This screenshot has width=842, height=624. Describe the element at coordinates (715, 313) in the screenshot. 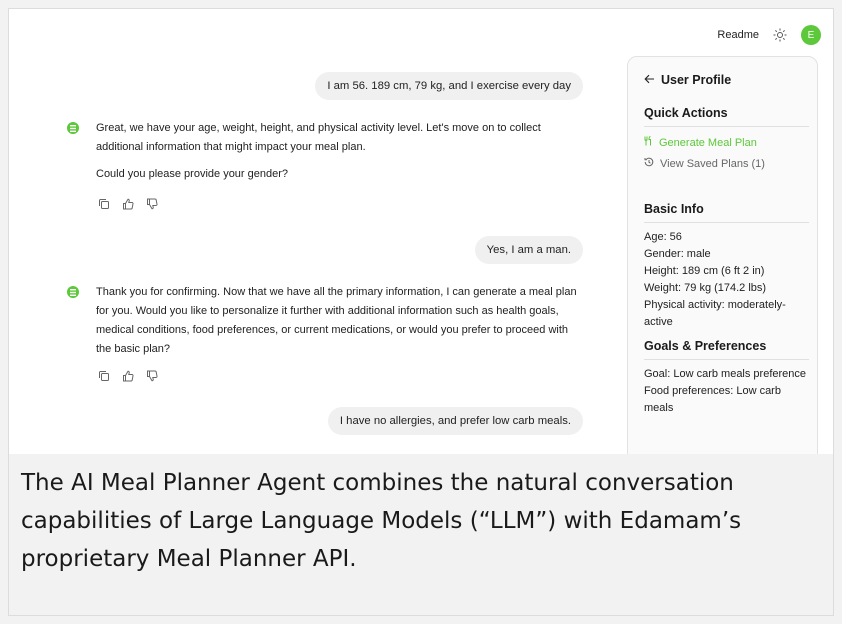

I see `info-activity: Physical activity: moderately-active` at that location.